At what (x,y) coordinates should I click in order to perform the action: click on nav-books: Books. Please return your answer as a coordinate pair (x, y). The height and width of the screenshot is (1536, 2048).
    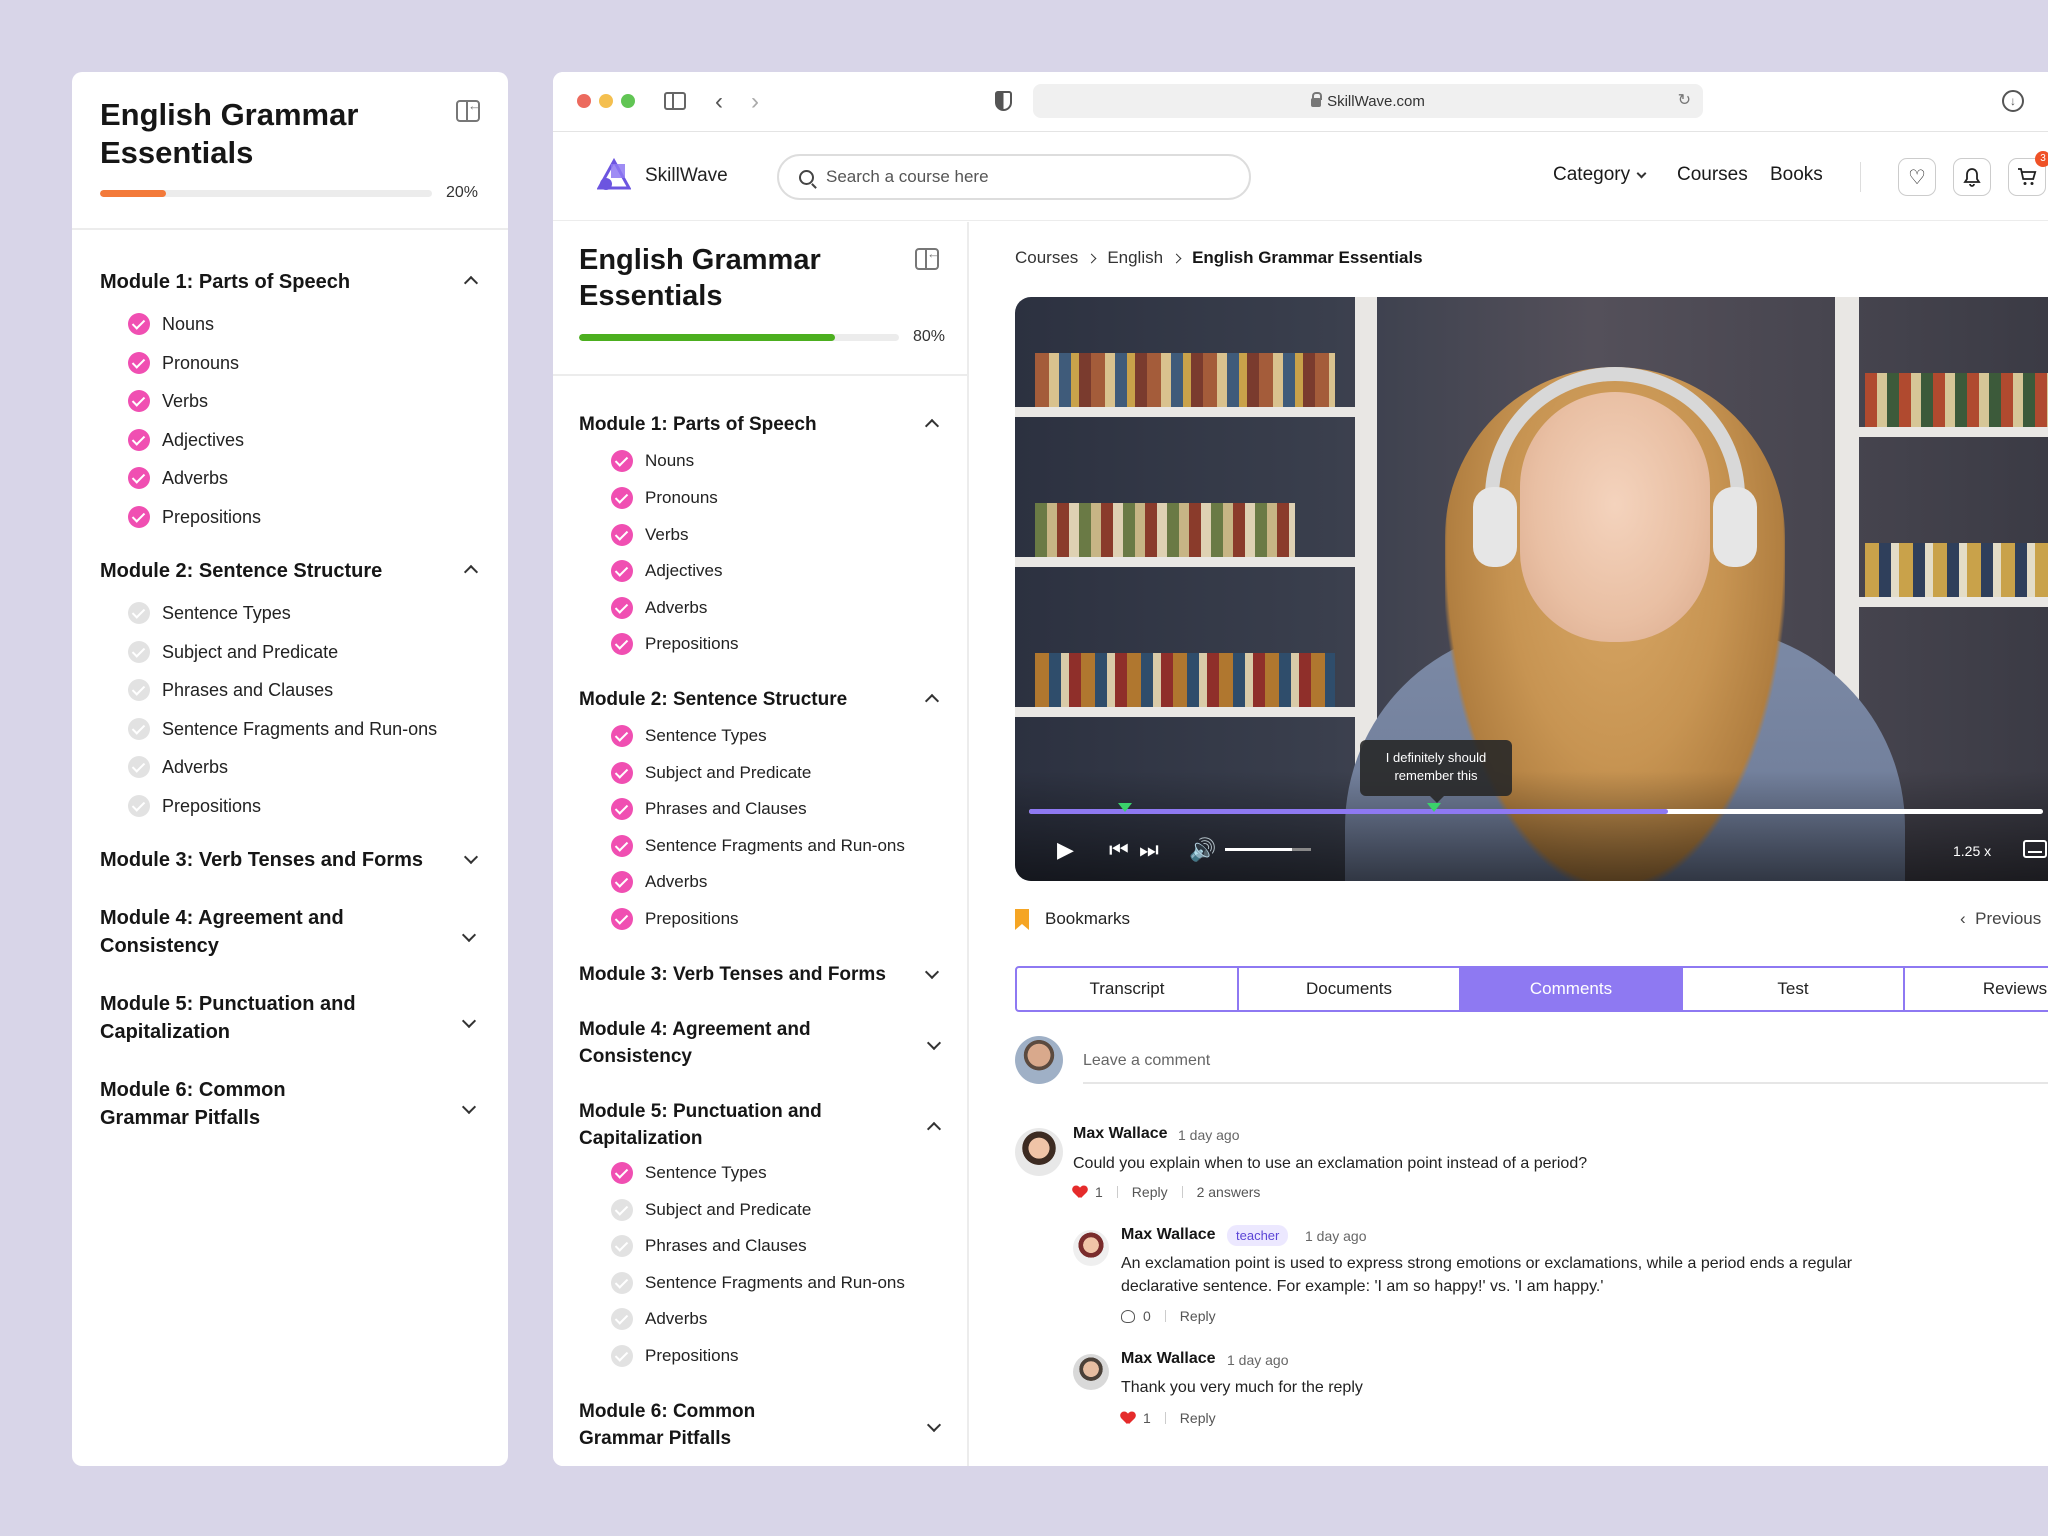
    Looking at the image, I should click on (1796, 175).